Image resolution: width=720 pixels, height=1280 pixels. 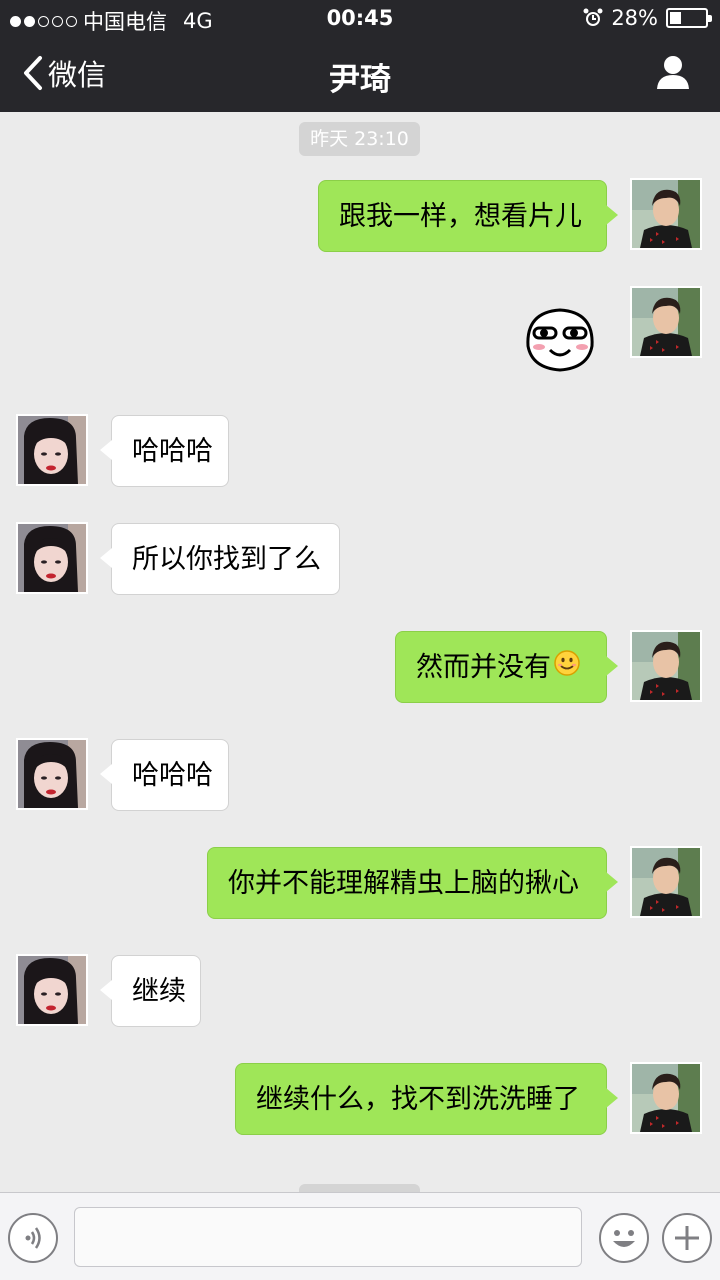 What do you see at coordinates (359, 139) in the screenshot?
I see `message-timestamp: 昨天 23:10` at bounding box center [359, 139].